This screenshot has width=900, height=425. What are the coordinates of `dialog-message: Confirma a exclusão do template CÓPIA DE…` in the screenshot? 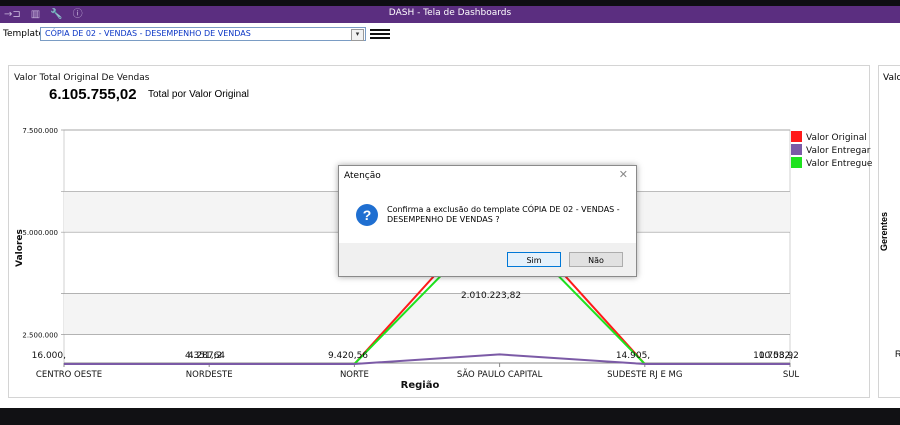 It's located at (503, 214).